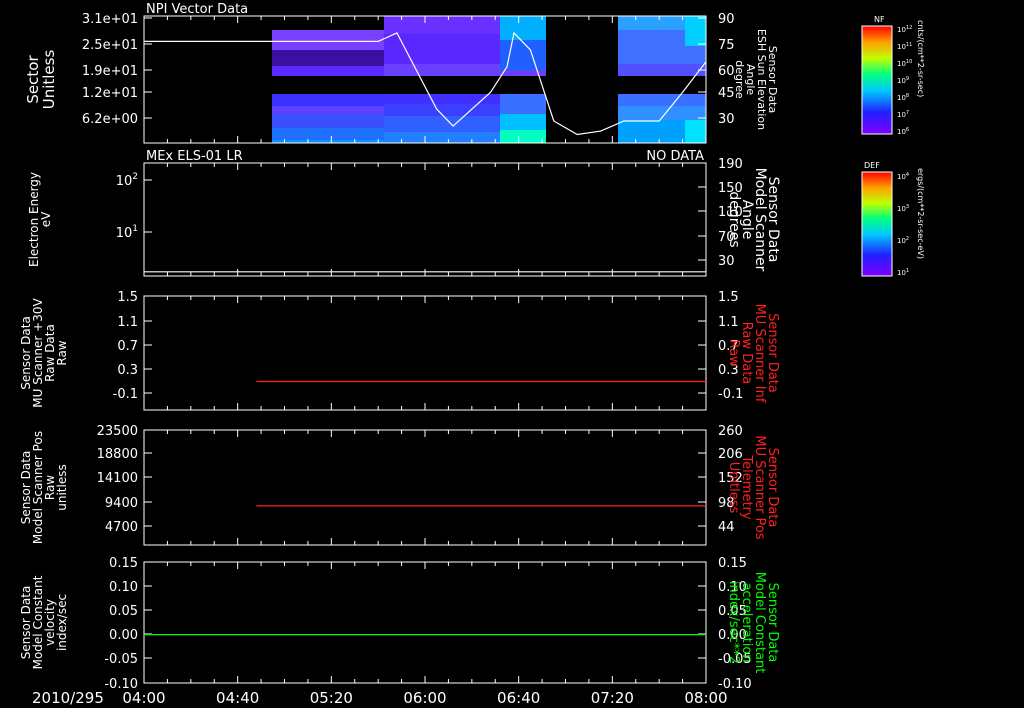  What do you see at coordinates (123, 635) in the screenshot?
I see `y-tick-label: 0.00` at bounding box center [123, 635].